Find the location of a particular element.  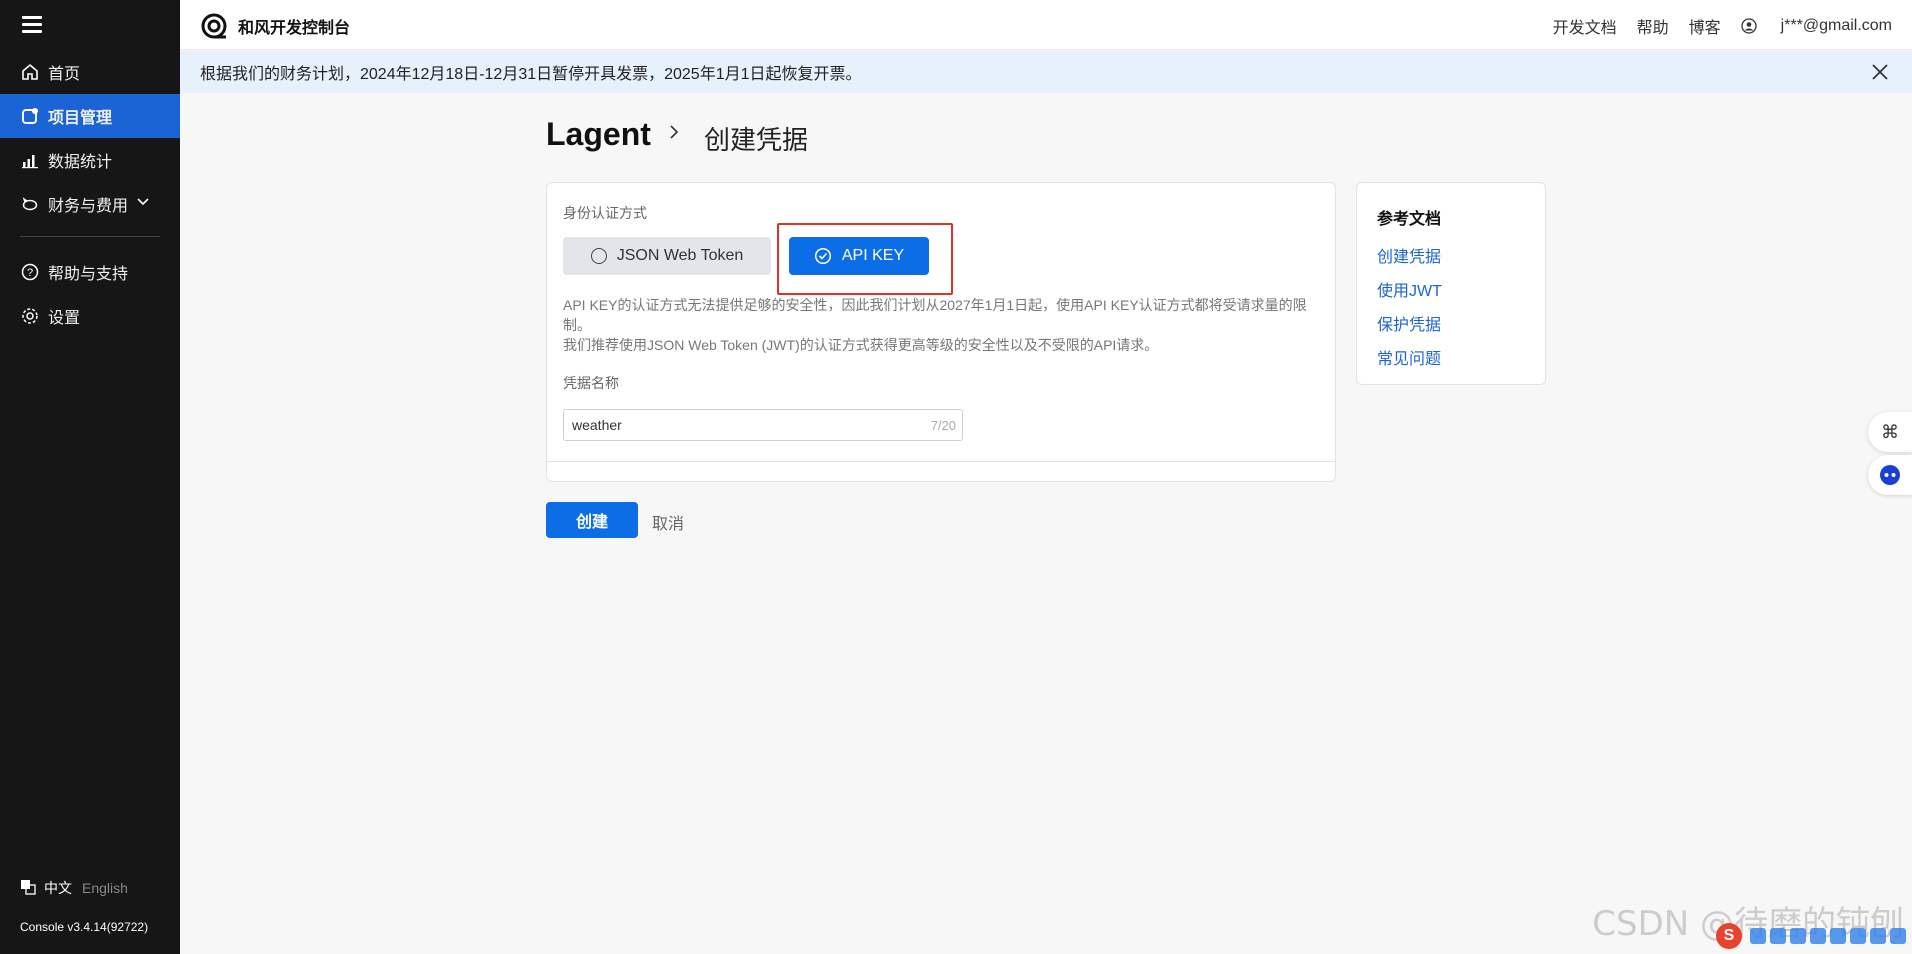

auth-option-jwt: JSON Web Token is located at coordinates (667, 256).